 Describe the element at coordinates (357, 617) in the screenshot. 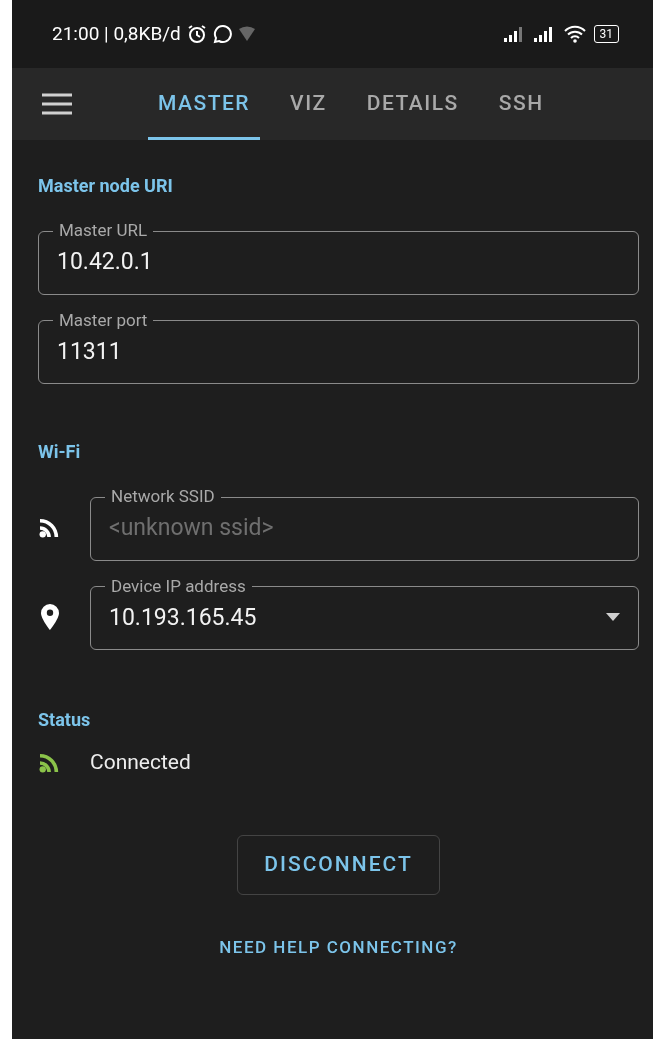

I see `dropdown-field: 10.193.165.45` at that location.